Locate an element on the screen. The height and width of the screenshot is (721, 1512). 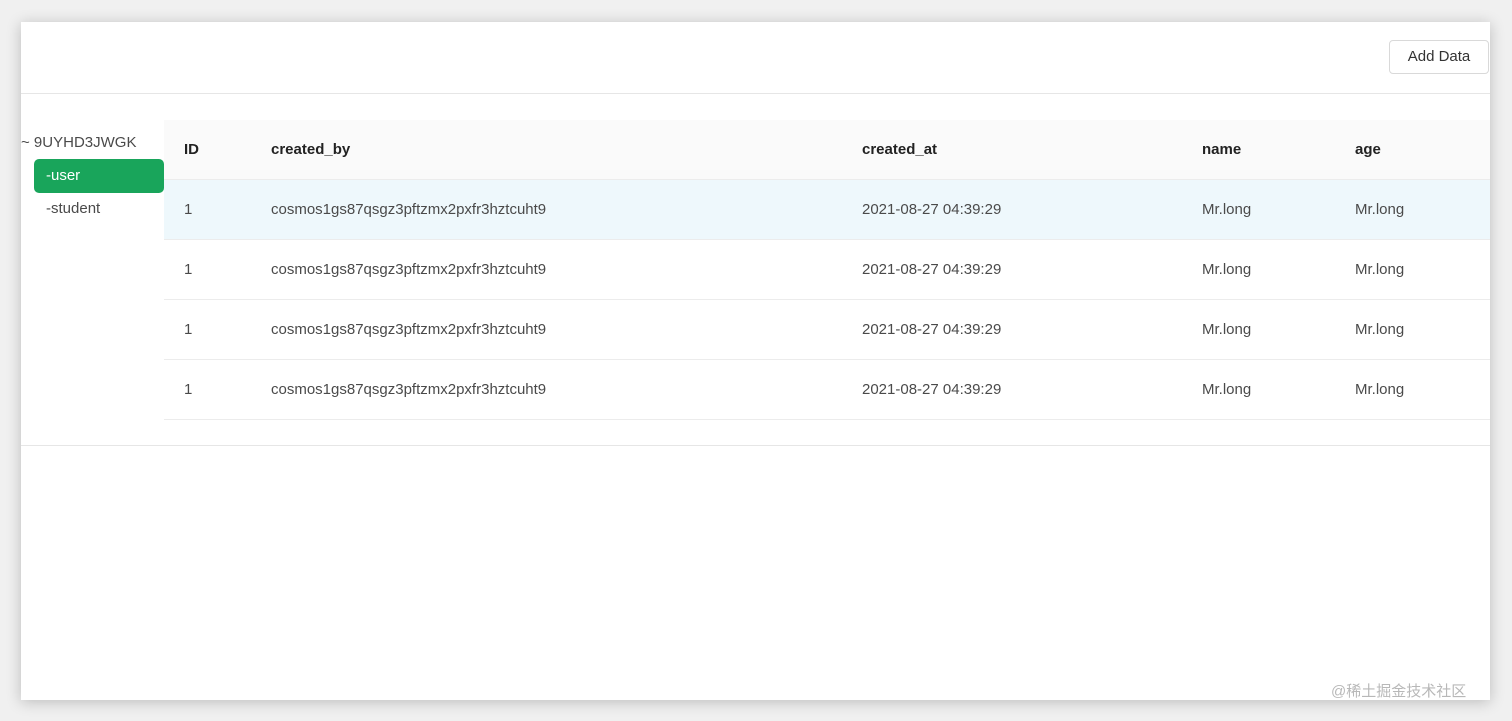
table-header-row: ID created_by created_at name age is located at coordinates (827, 150).